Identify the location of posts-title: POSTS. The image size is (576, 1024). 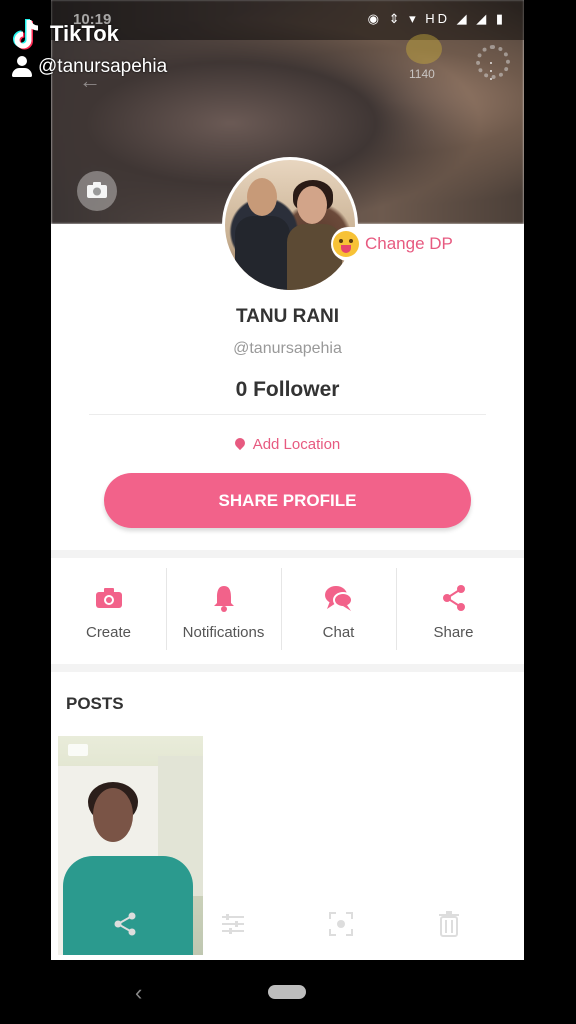
(95, 703).